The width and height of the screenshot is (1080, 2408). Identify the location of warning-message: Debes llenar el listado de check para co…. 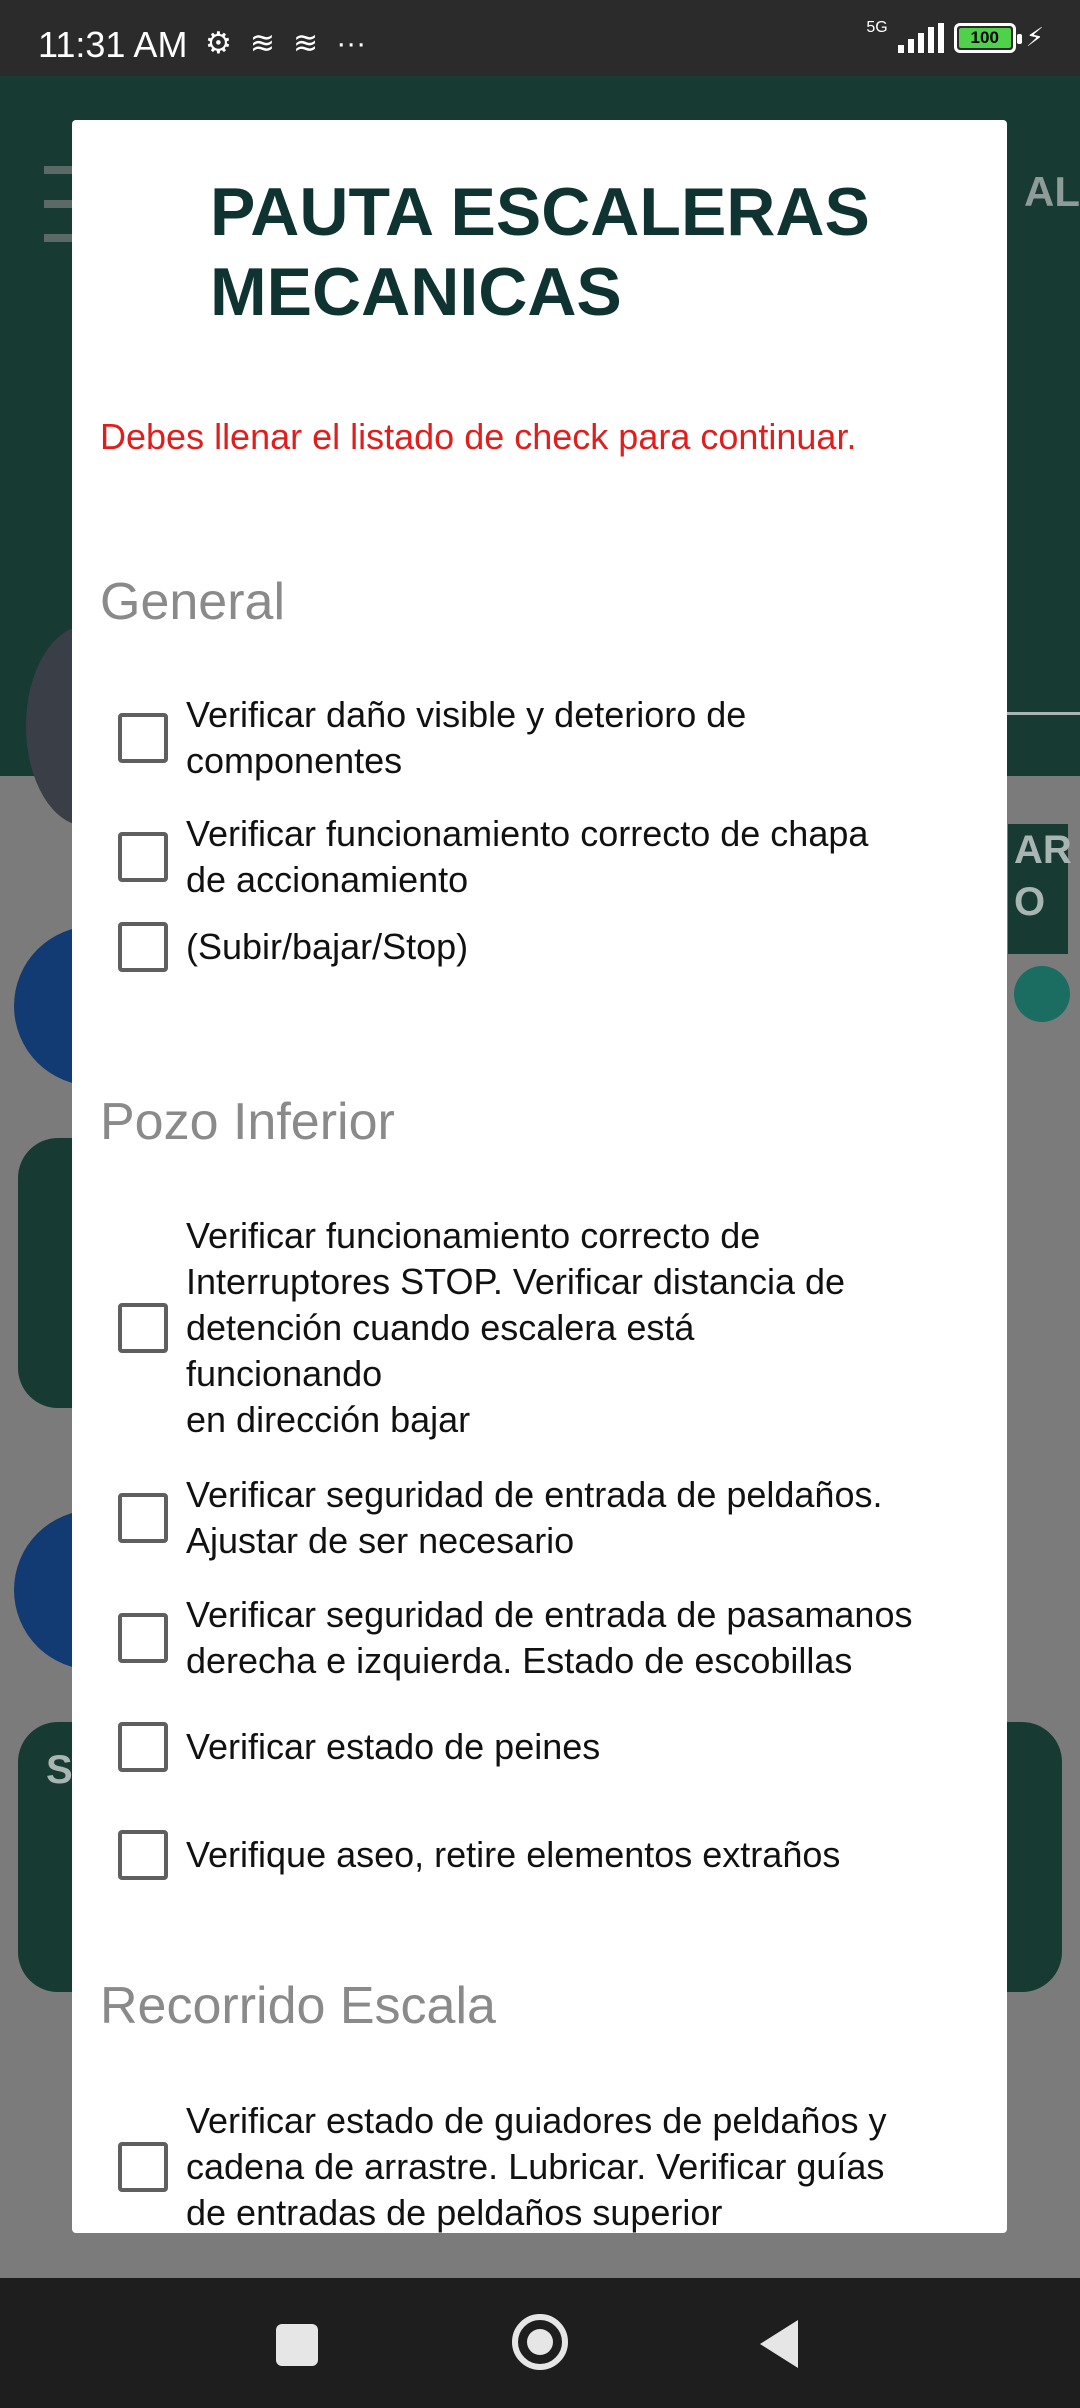
(478, 436).